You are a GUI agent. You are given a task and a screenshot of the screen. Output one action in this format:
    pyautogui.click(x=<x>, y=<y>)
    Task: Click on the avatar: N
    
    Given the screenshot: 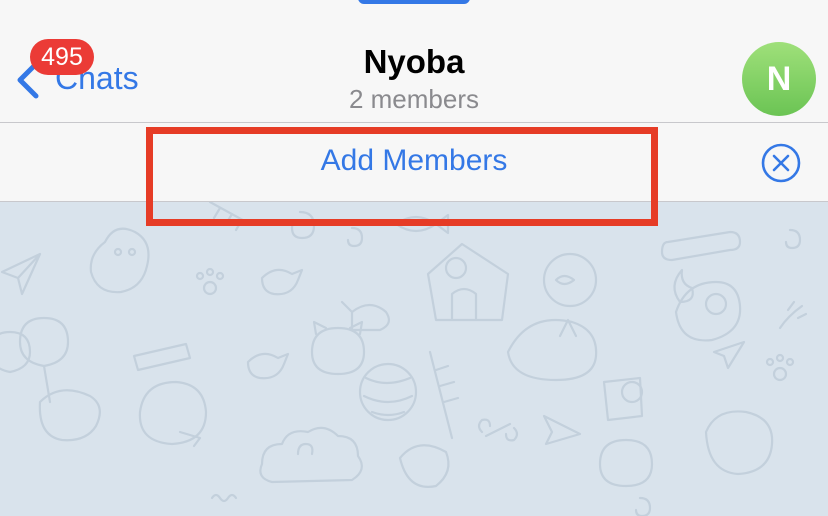 What is the action you would take?
    pyautogui.click(x=779, y=79)
    